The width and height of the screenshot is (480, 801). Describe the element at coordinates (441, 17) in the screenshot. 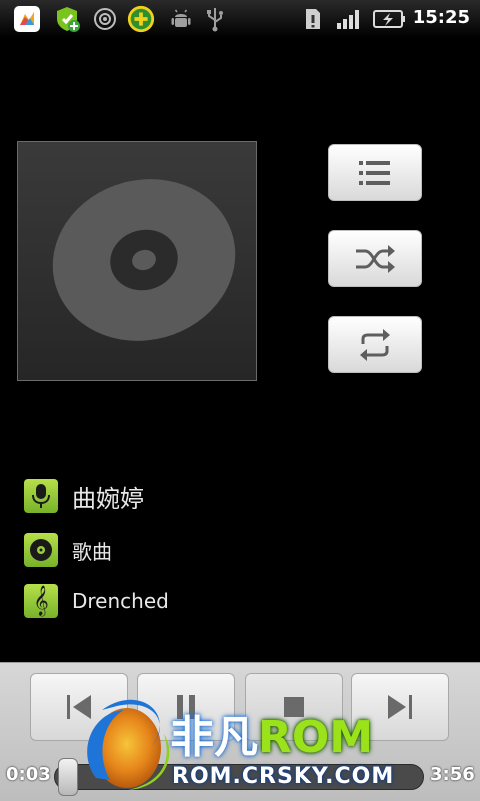

I see `status-time: 15:25` at that location.